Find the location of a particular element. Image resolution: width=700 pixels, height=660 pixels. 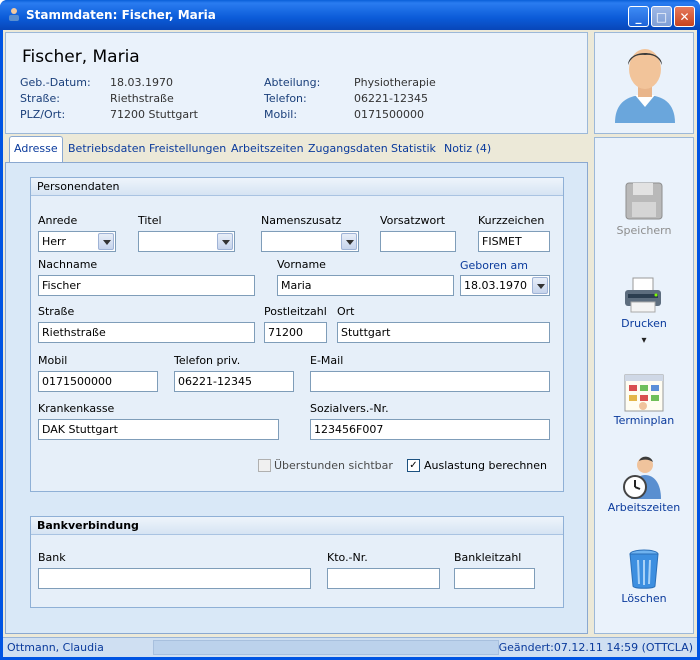

minimize-button: _ is located at coordinates (638, 16).